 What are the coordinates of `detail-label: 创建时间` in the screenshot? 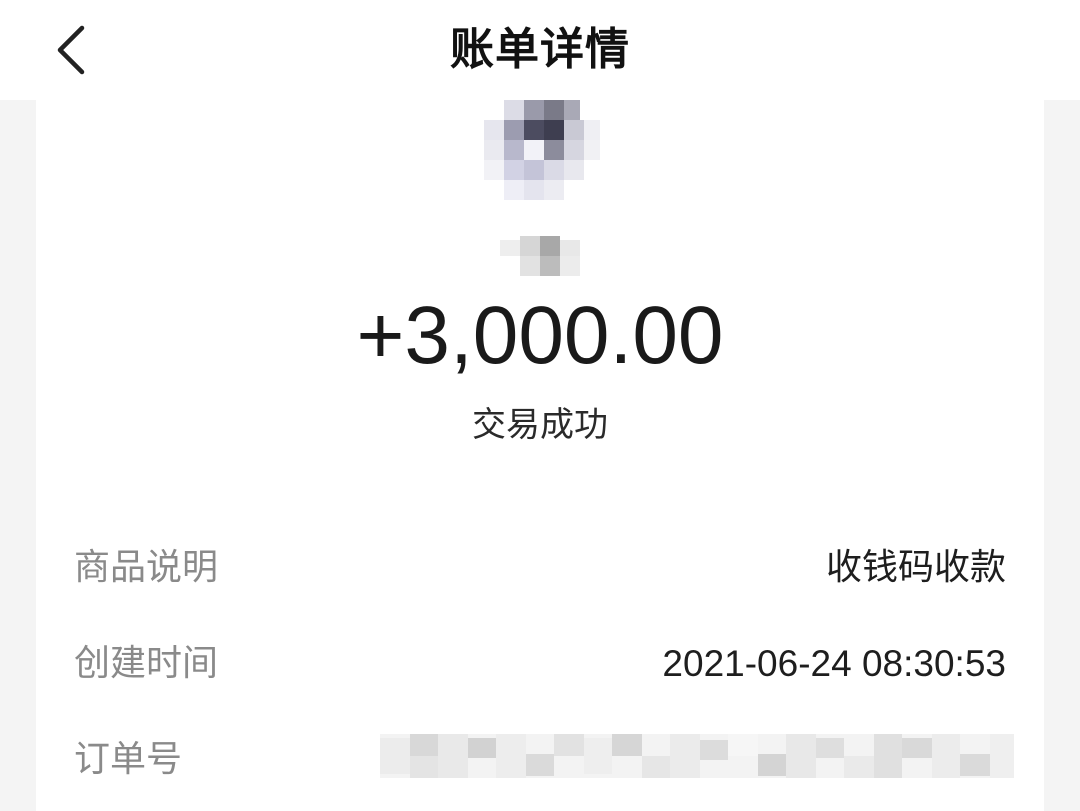 It's located at (146, 663).